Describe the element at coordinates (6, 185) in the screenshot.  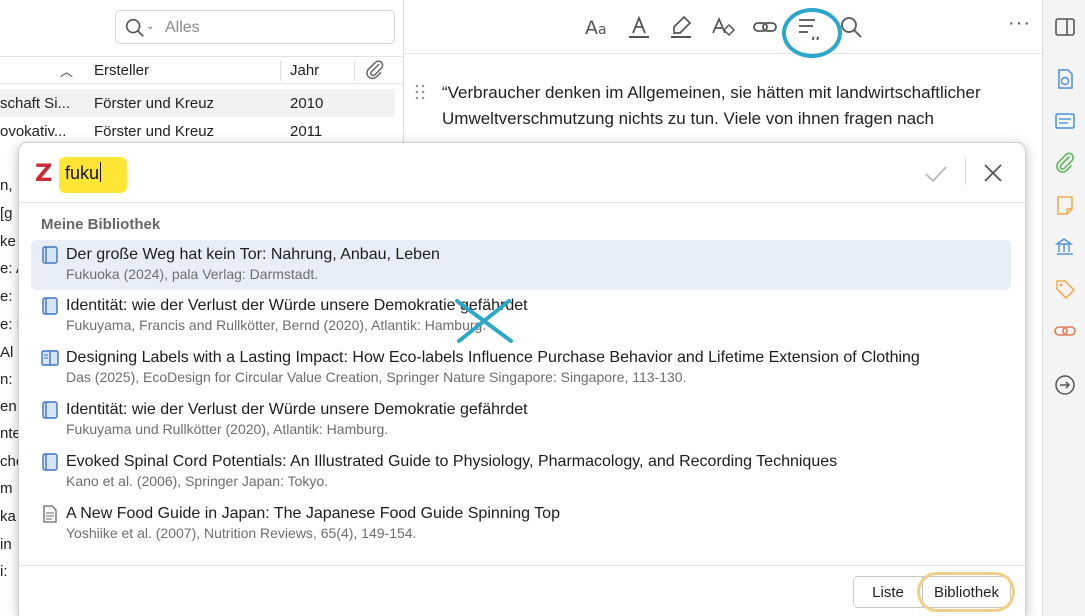
I see `row-title-stub: n,` at that location.